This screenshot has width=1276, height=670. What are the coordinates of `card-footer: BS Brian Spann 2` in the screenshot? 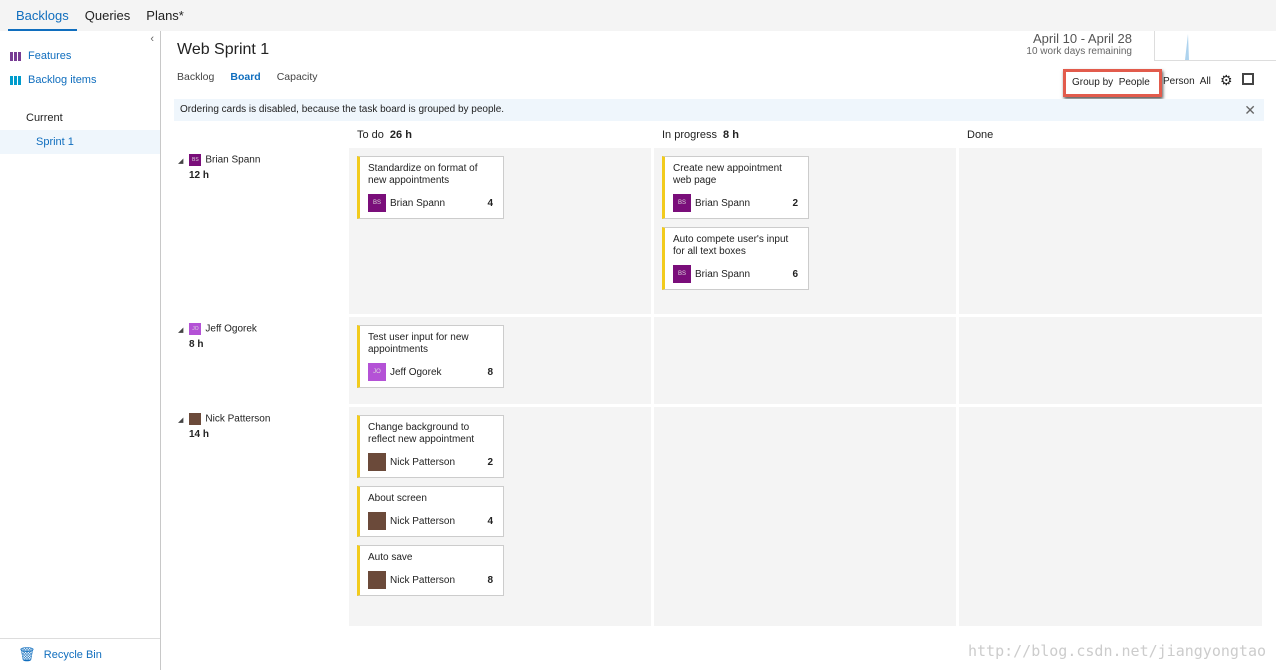 It's located at (736, 203).